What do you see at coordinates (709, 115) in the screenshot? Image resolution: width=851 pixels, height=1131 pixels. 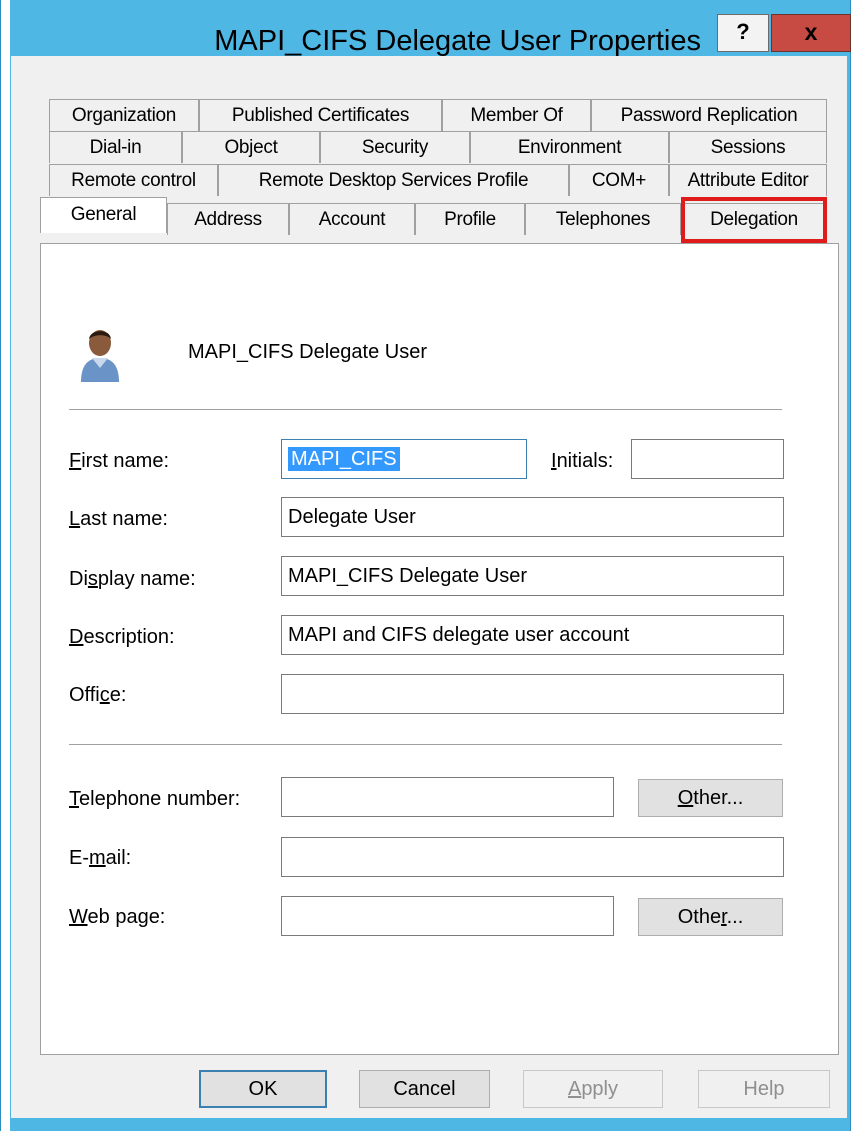 I see `tab-password-replication: Password Replication` at bounding box center [709, 115].